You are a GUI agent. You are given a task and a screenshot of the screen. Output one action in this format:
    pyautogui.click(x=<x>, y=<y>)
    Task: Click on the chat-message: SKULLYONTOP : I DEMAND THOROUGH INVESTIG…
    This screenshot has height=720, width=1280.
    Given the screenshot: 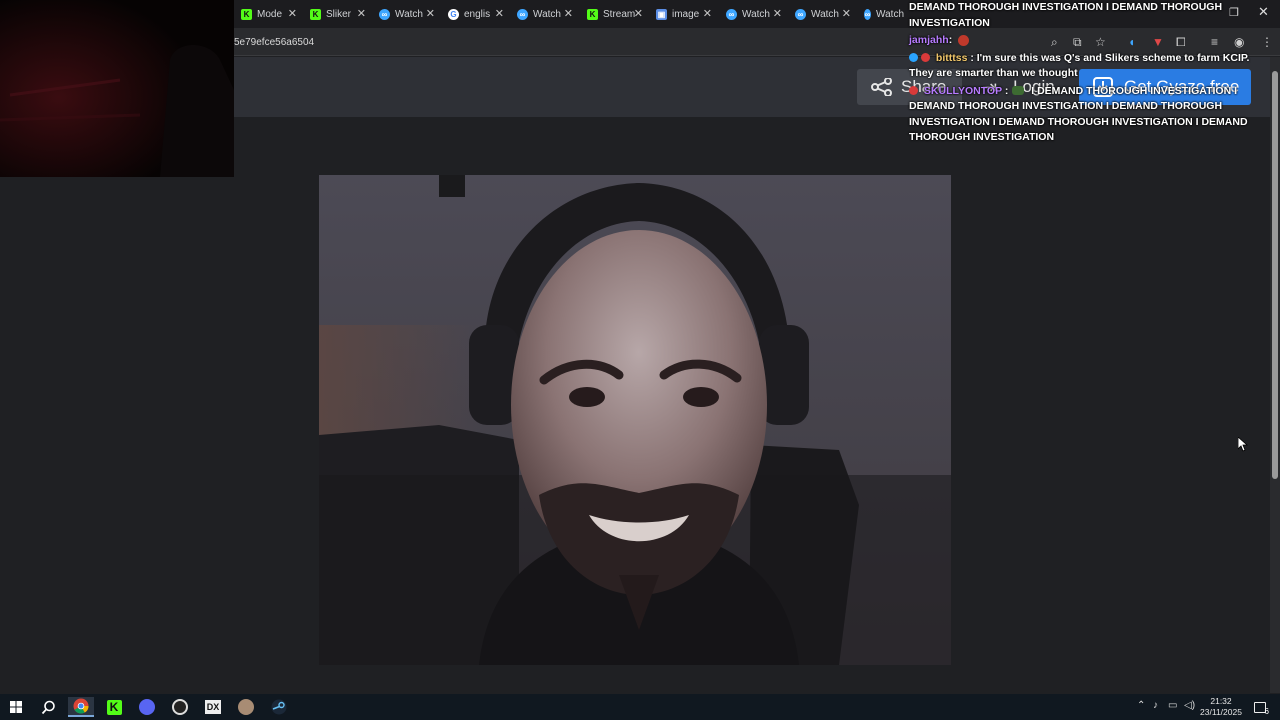 What is the action you would take?
    pyautogui.click(x=1092, y=115)
    